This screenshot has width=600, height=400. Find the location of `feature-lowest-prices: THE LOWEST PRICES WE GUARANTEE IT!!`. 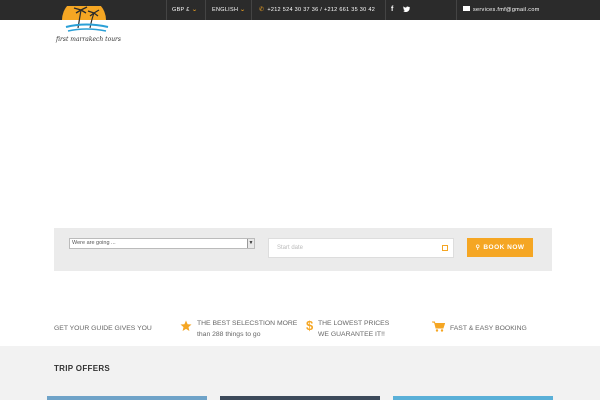

feature-lowest-prices: THE LOWEST PRICES WE GUARANTEE IT!! is located at coordinates (353, 329).